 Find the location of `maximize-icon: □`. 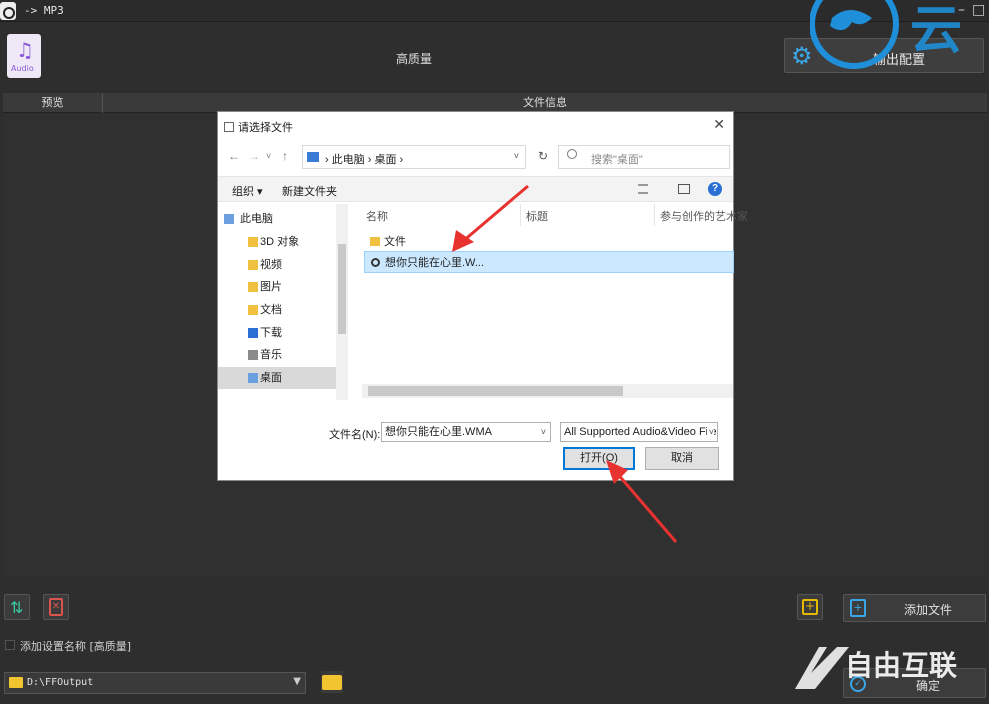

maximize-icon: □ is located at coordinates (978, 10).